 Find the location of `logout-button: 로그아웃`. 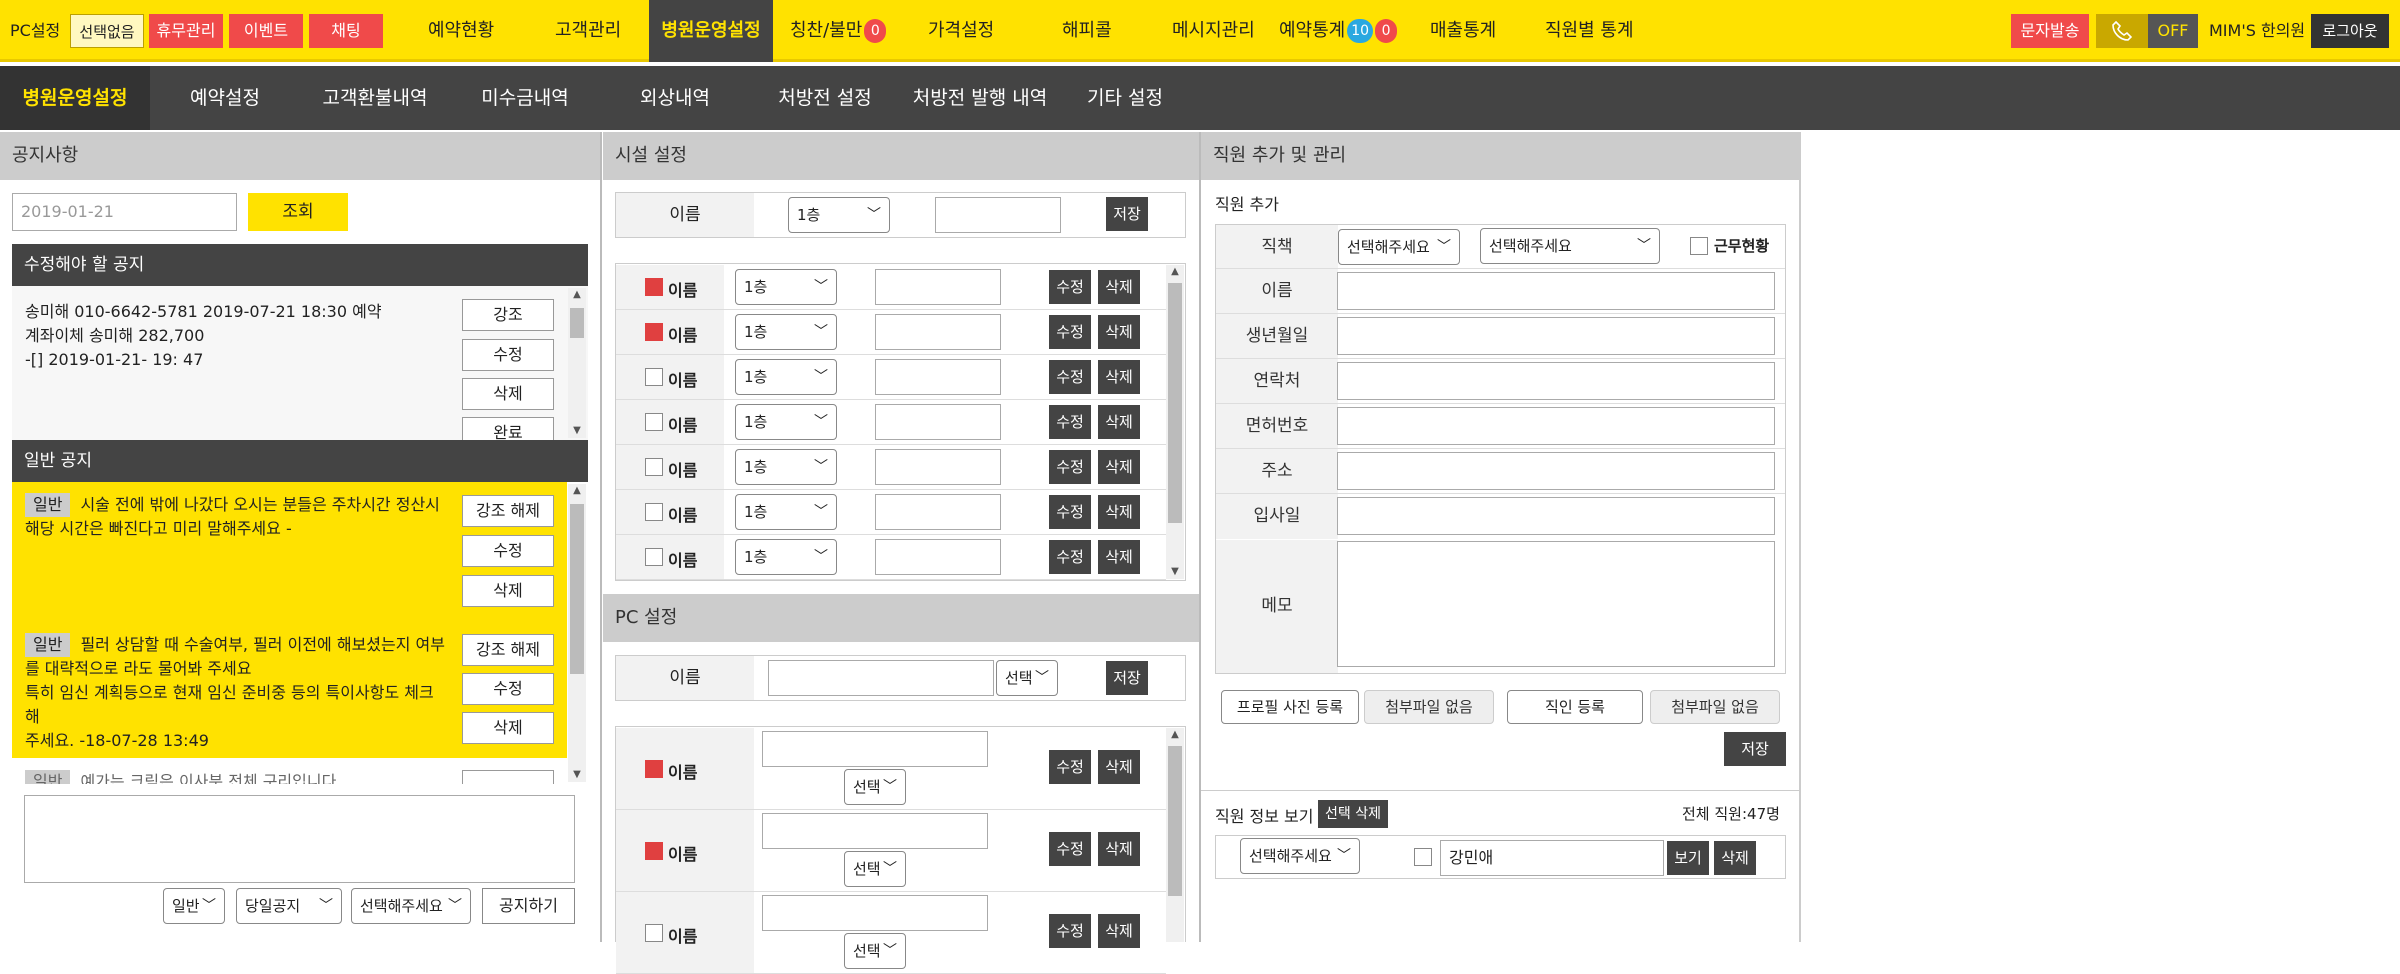

logout-button: 로그아웃 is located at coordinates (2350, 31).